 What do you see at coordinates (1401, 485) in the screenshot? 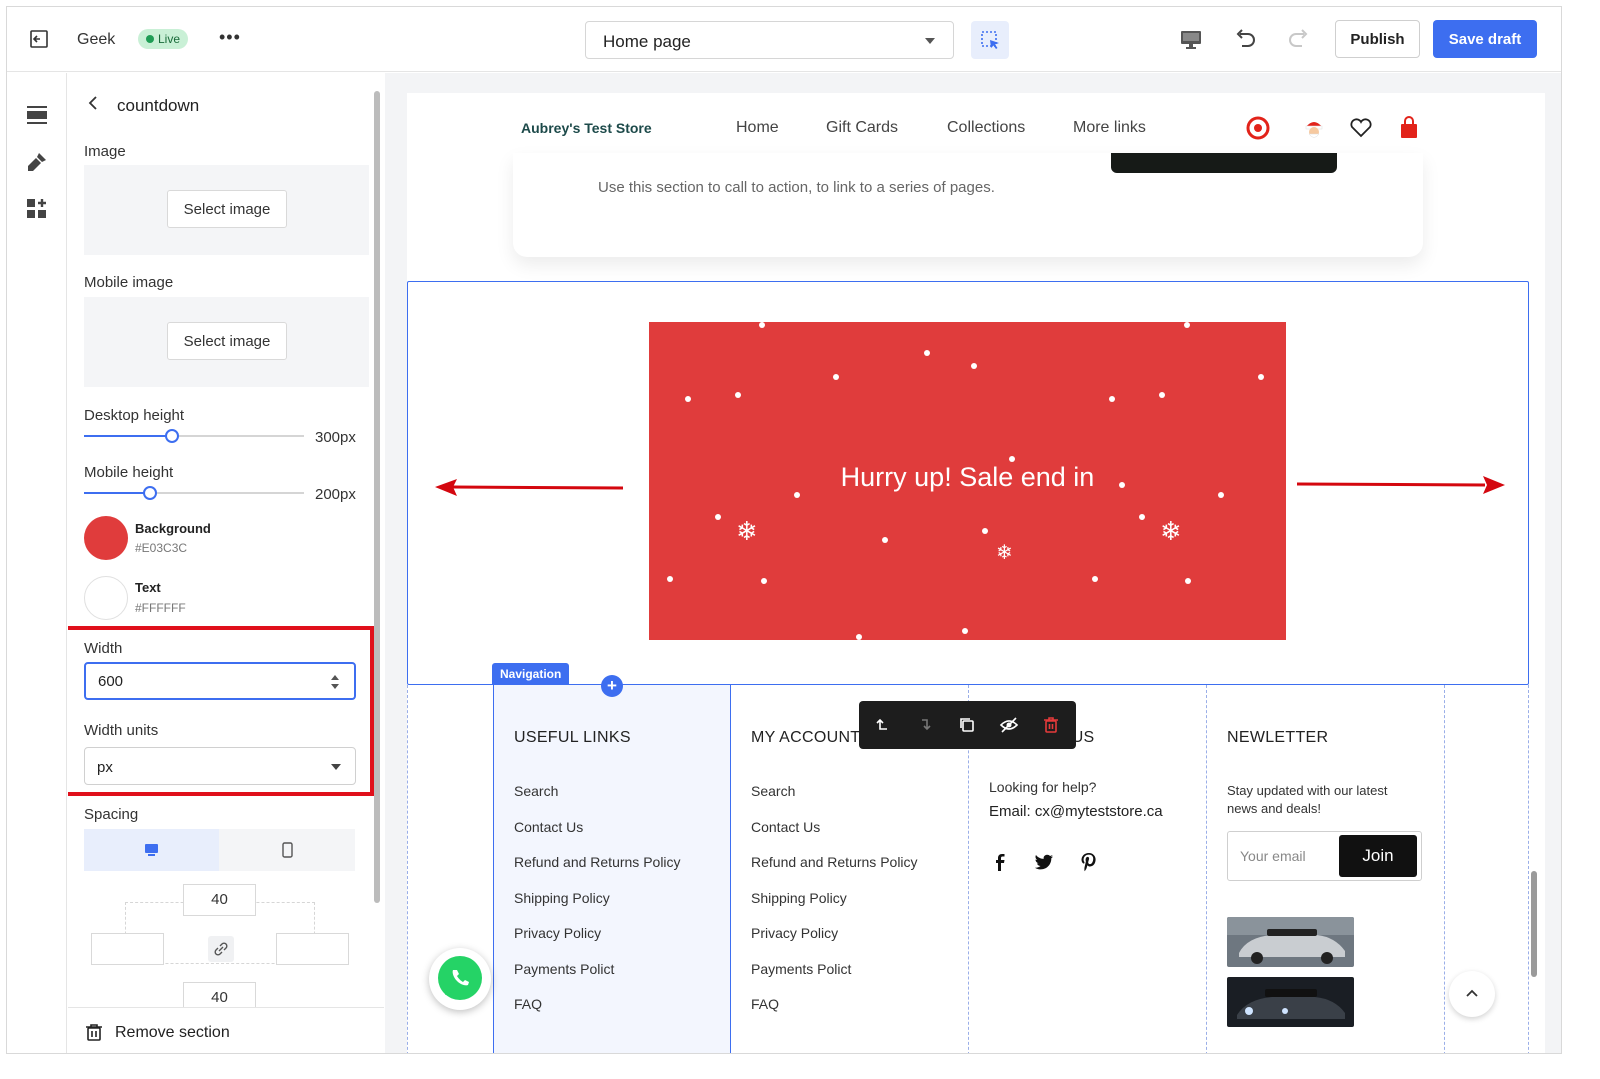
I see `right-arrow-annotation-icon` at bounding box center [1401, 485].